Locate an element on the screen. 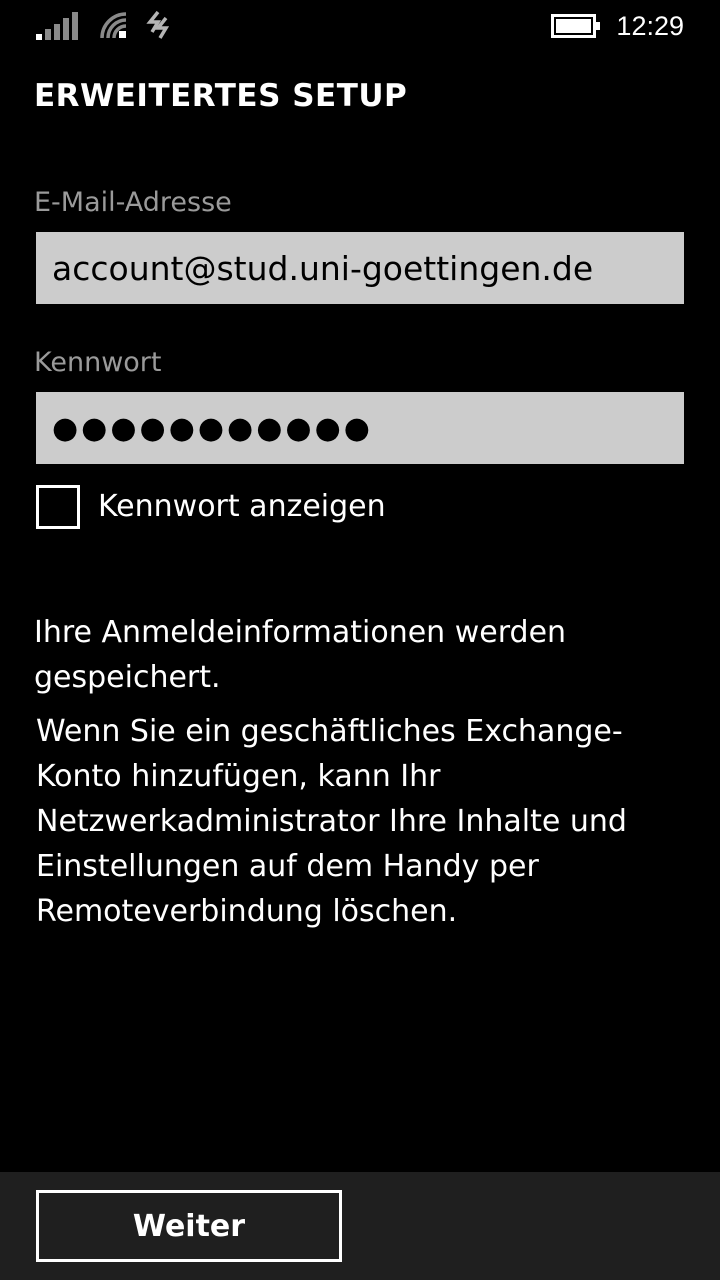  show-password-label: Kennwort anzeigen is located at coordinates (242, 506).